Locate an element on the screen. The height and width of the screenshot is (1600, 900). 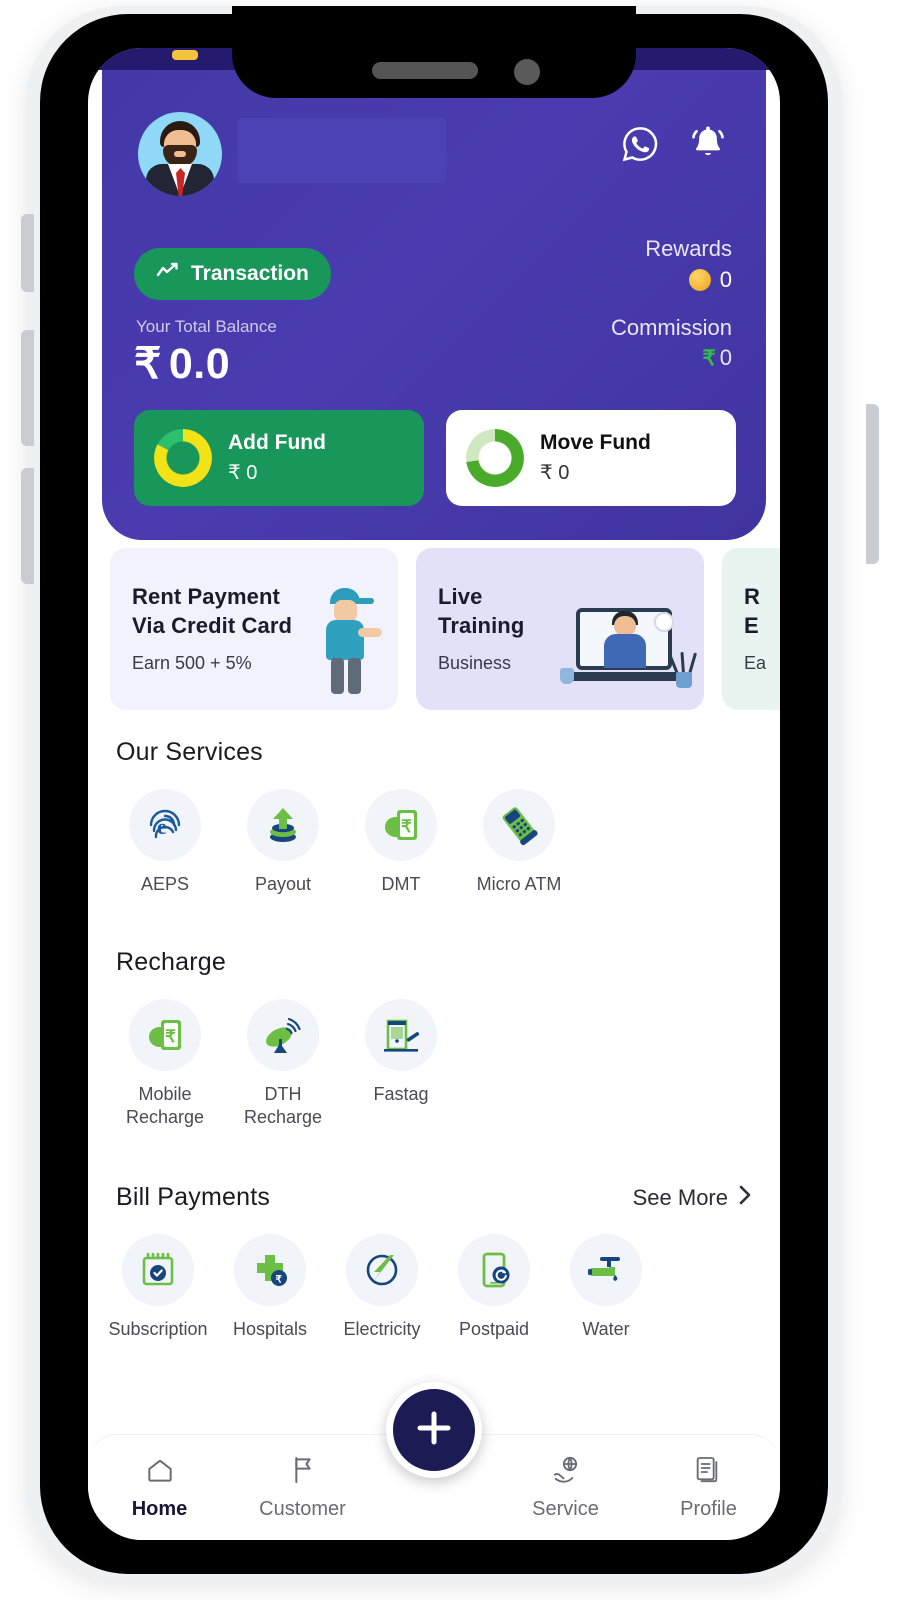
nav-item-profile: Profile is located at coordinates (708, 1487).